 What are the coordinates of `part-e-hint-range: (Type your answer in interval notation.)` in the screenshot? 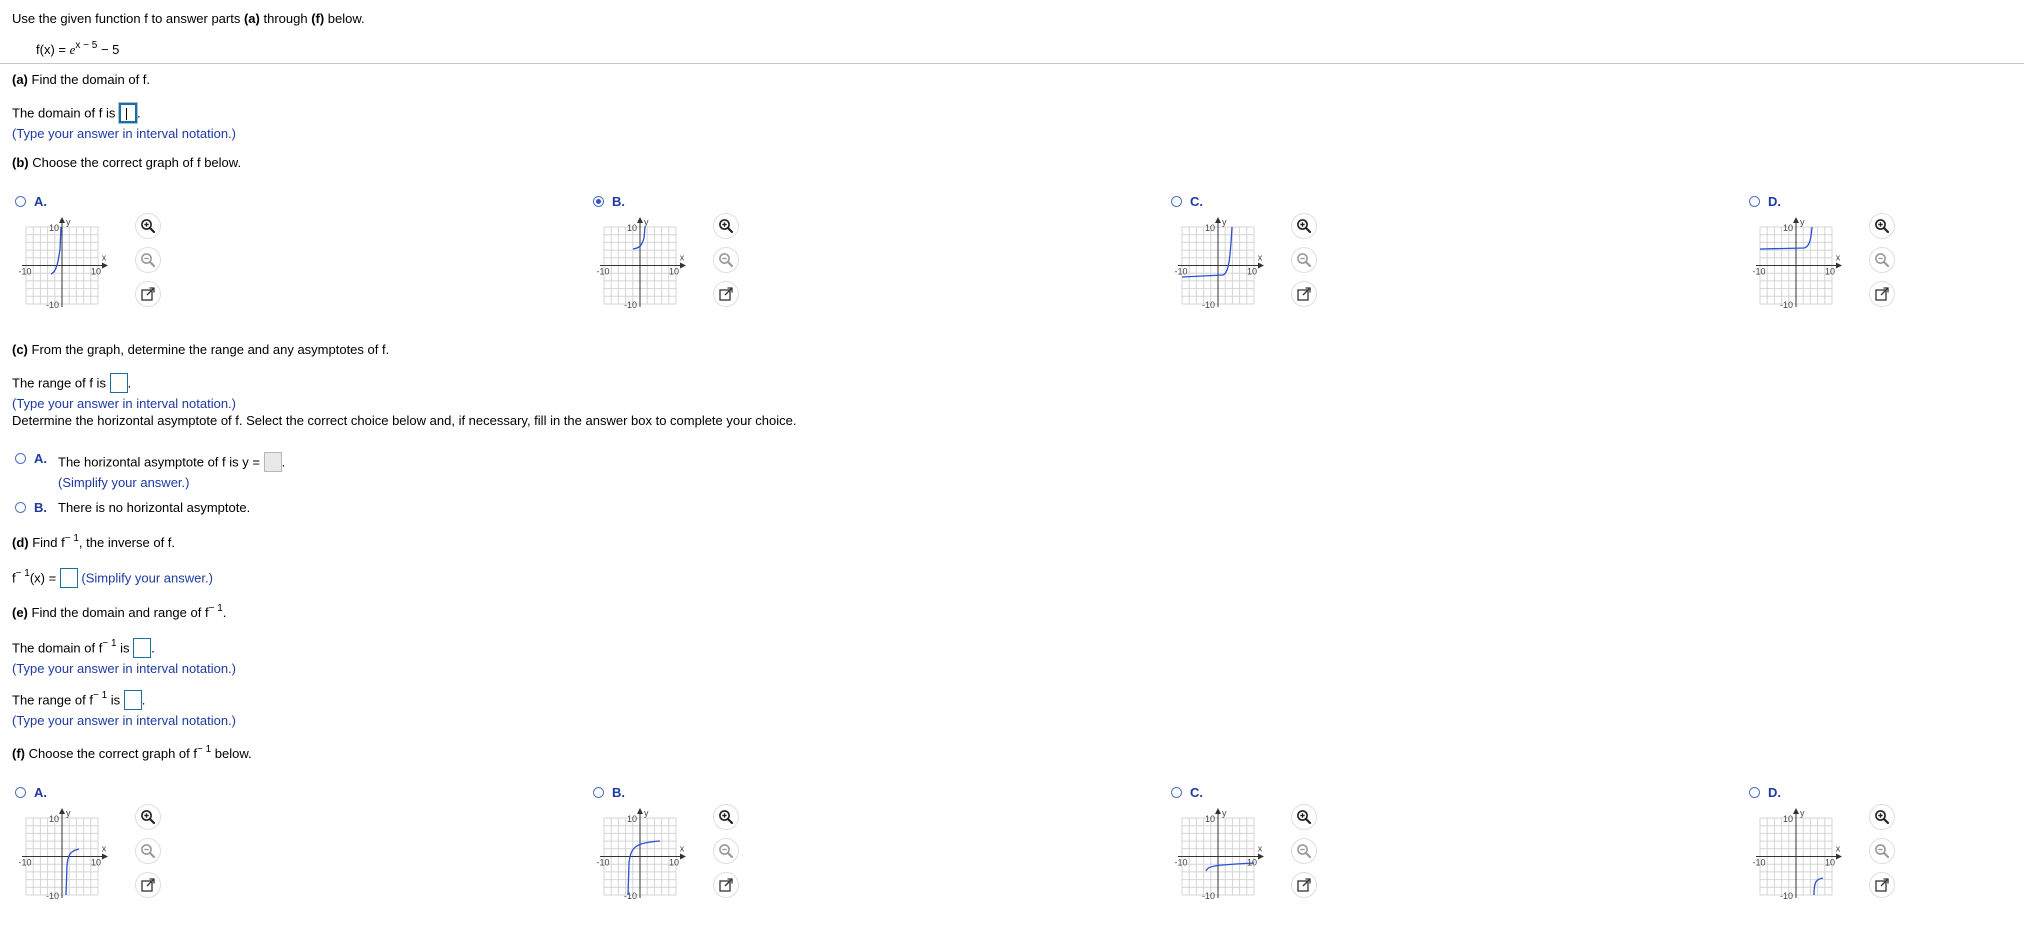 It's located at (124, 720).